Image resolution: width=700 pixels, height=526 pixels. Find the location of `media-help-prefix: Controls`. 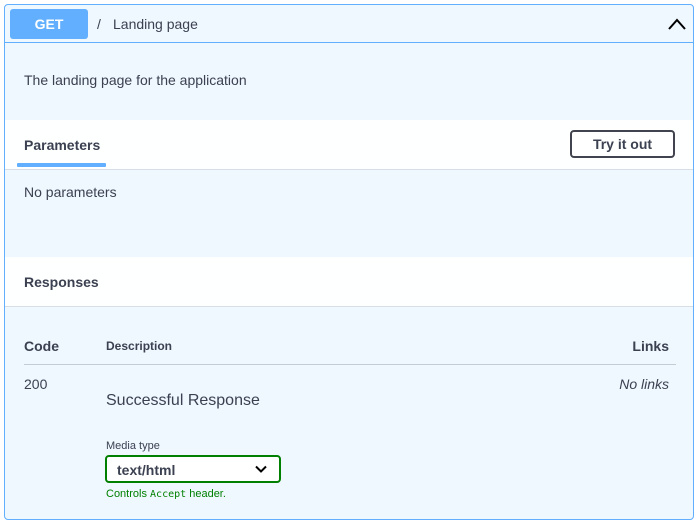

media-help-prefix: Controls is located at coordinates (126, 494).